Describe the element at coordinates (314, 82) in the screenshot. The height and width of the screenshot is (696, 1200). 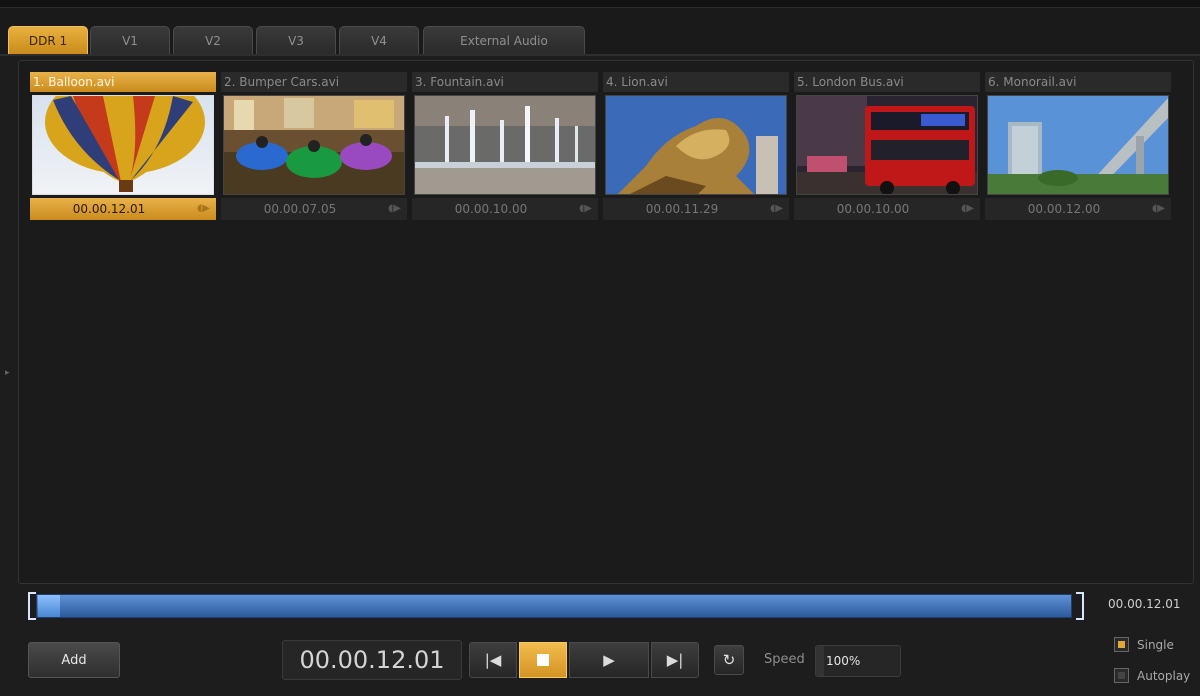
I see `clip-title: 2. Bumper Cars.avi` at that location.